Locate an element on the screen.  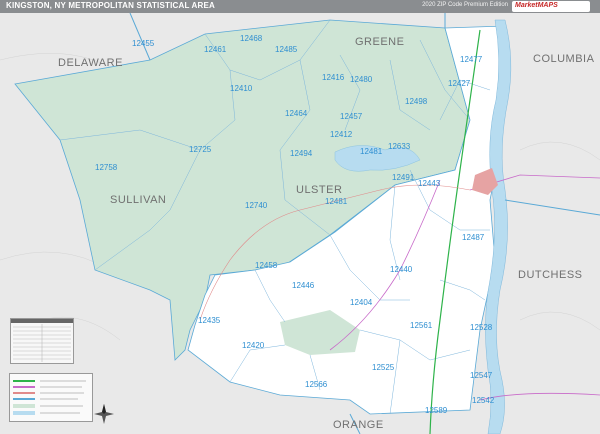
zip-label: 12412 is located at coordinates (341, 134).